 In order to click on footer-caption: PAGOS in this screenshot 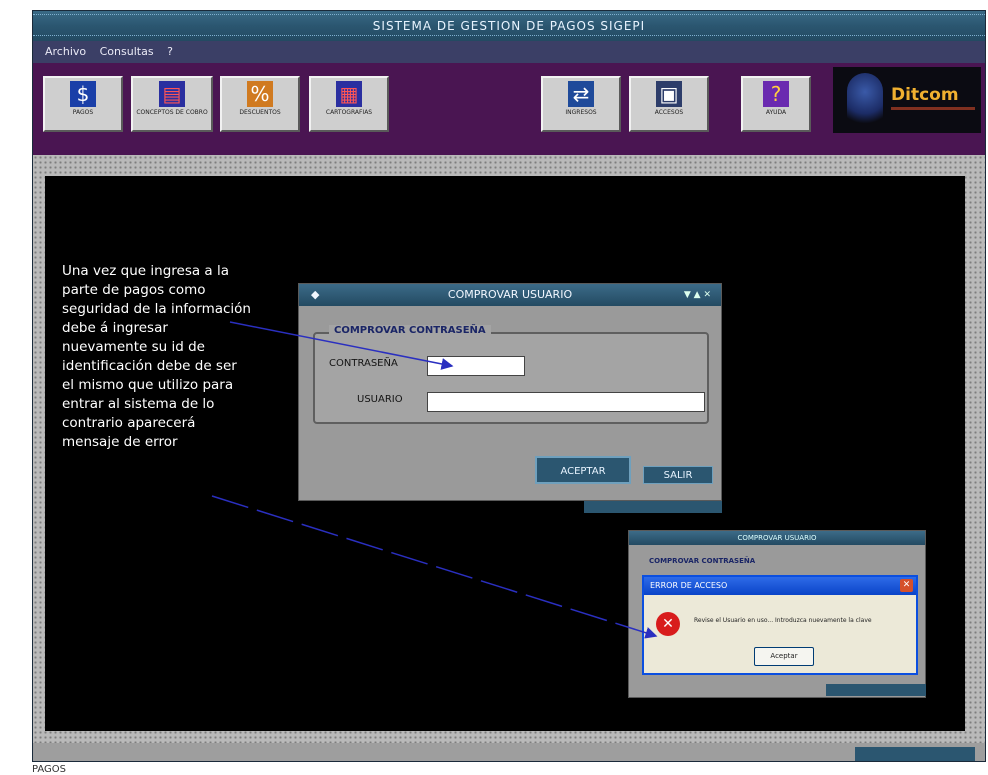, I will do `click(49, 769)`.